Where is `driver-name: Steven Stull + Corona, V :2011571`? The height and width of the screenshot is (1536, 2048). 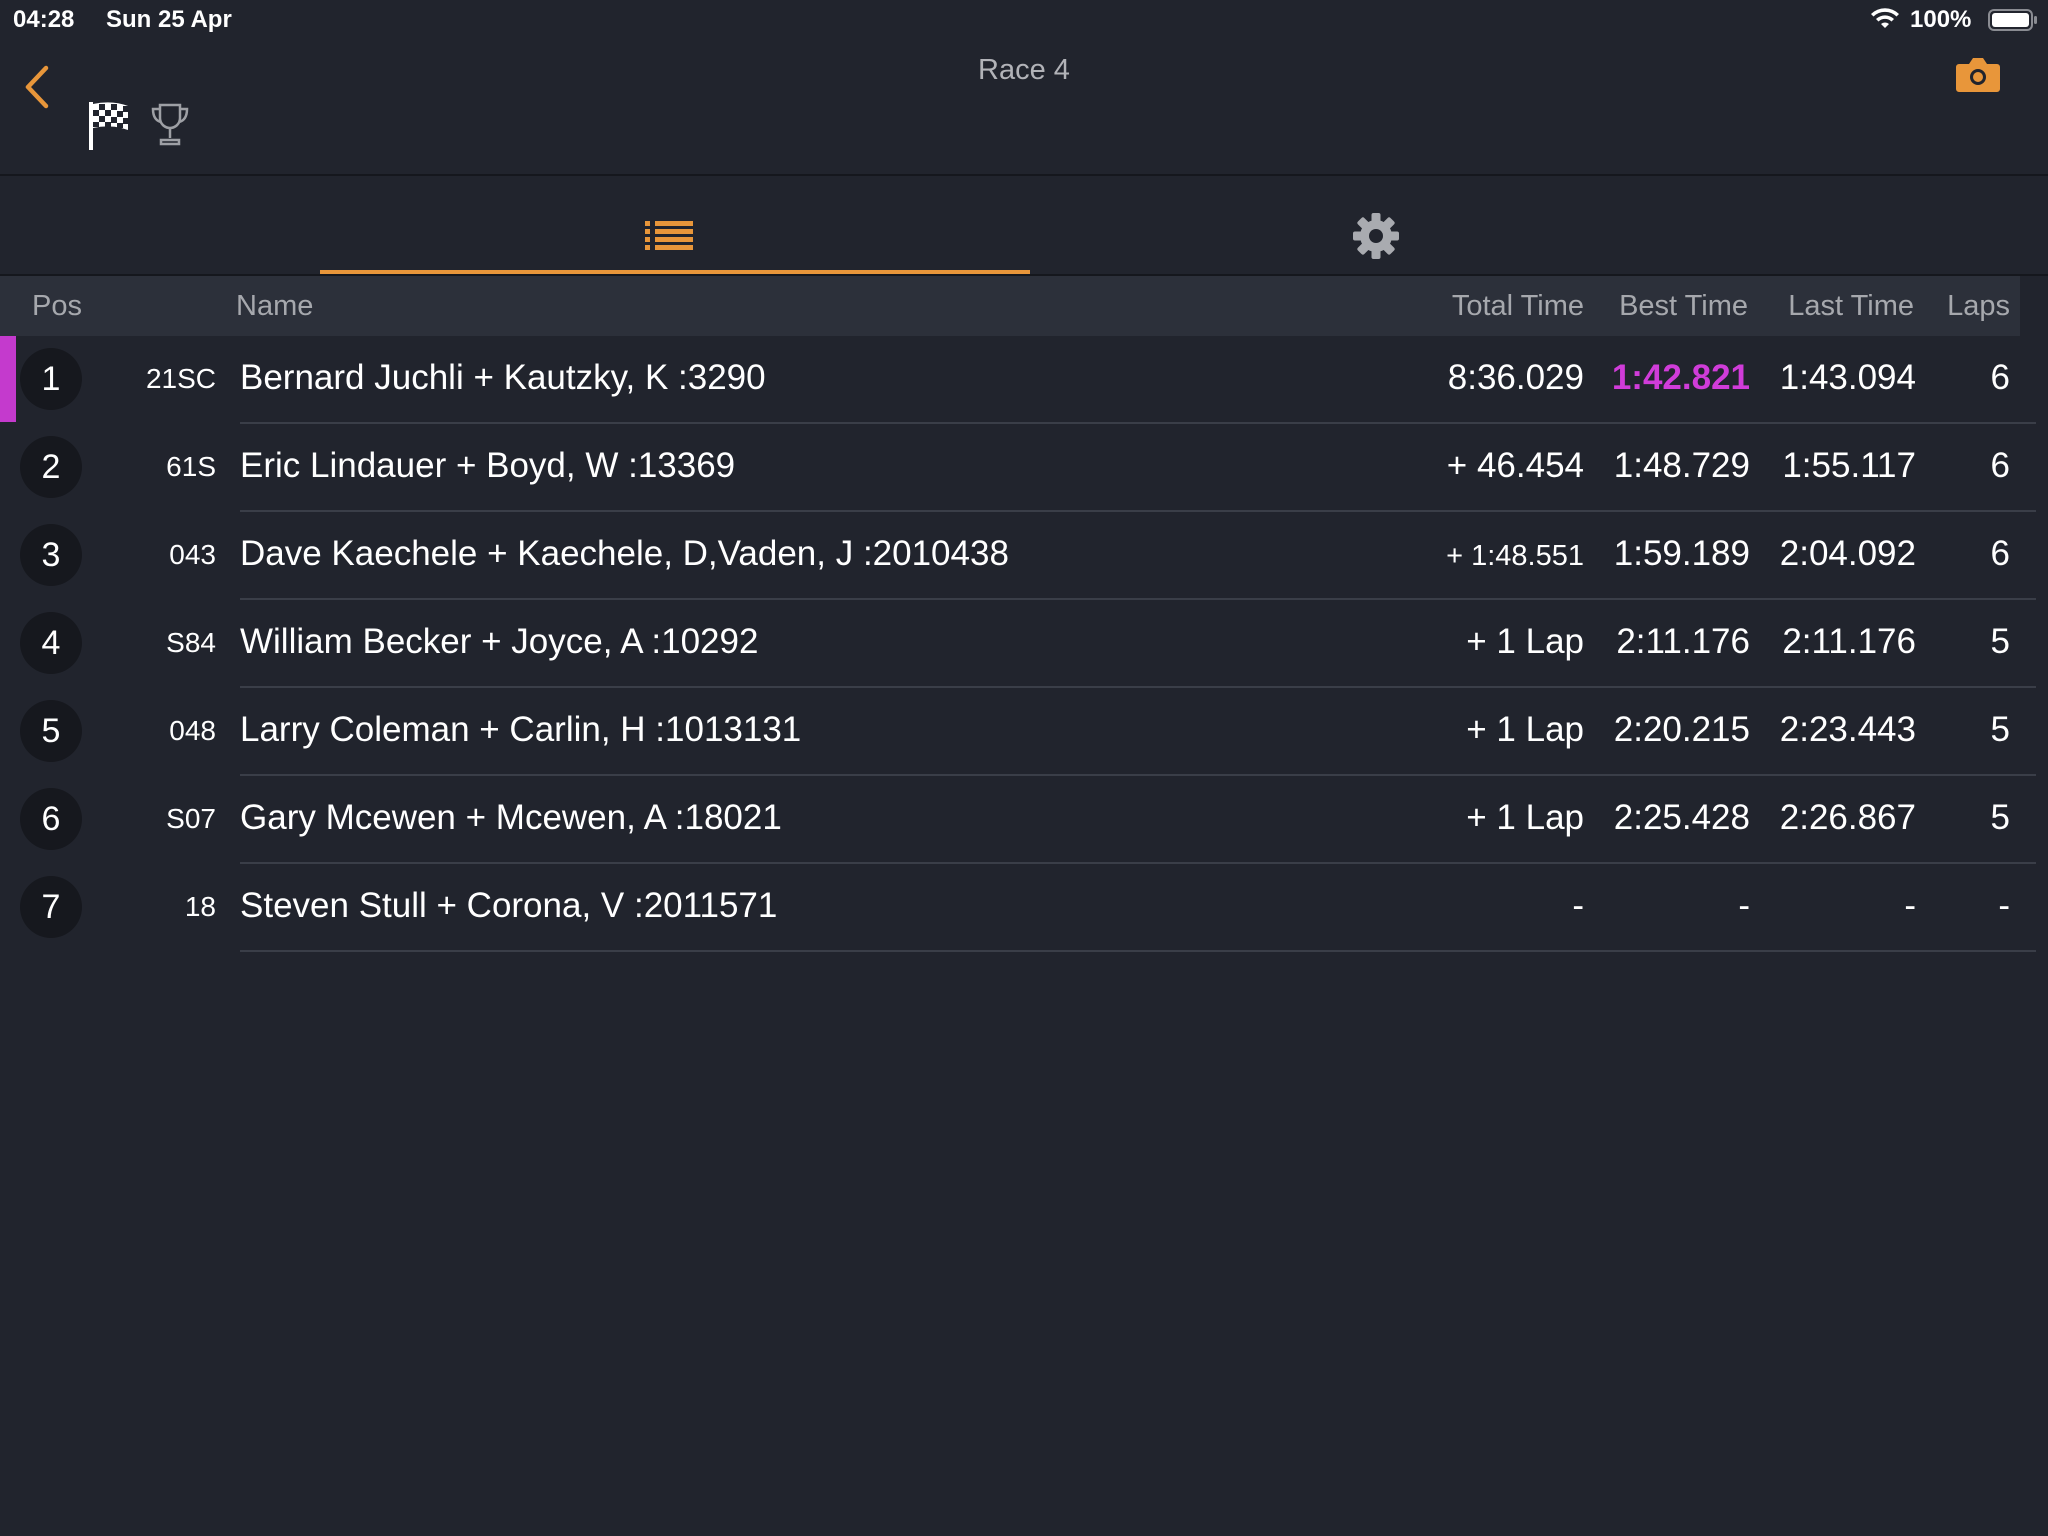
driver-name: Steven Stull + Corona, V :2011571 is located at coordinates (509, 905).